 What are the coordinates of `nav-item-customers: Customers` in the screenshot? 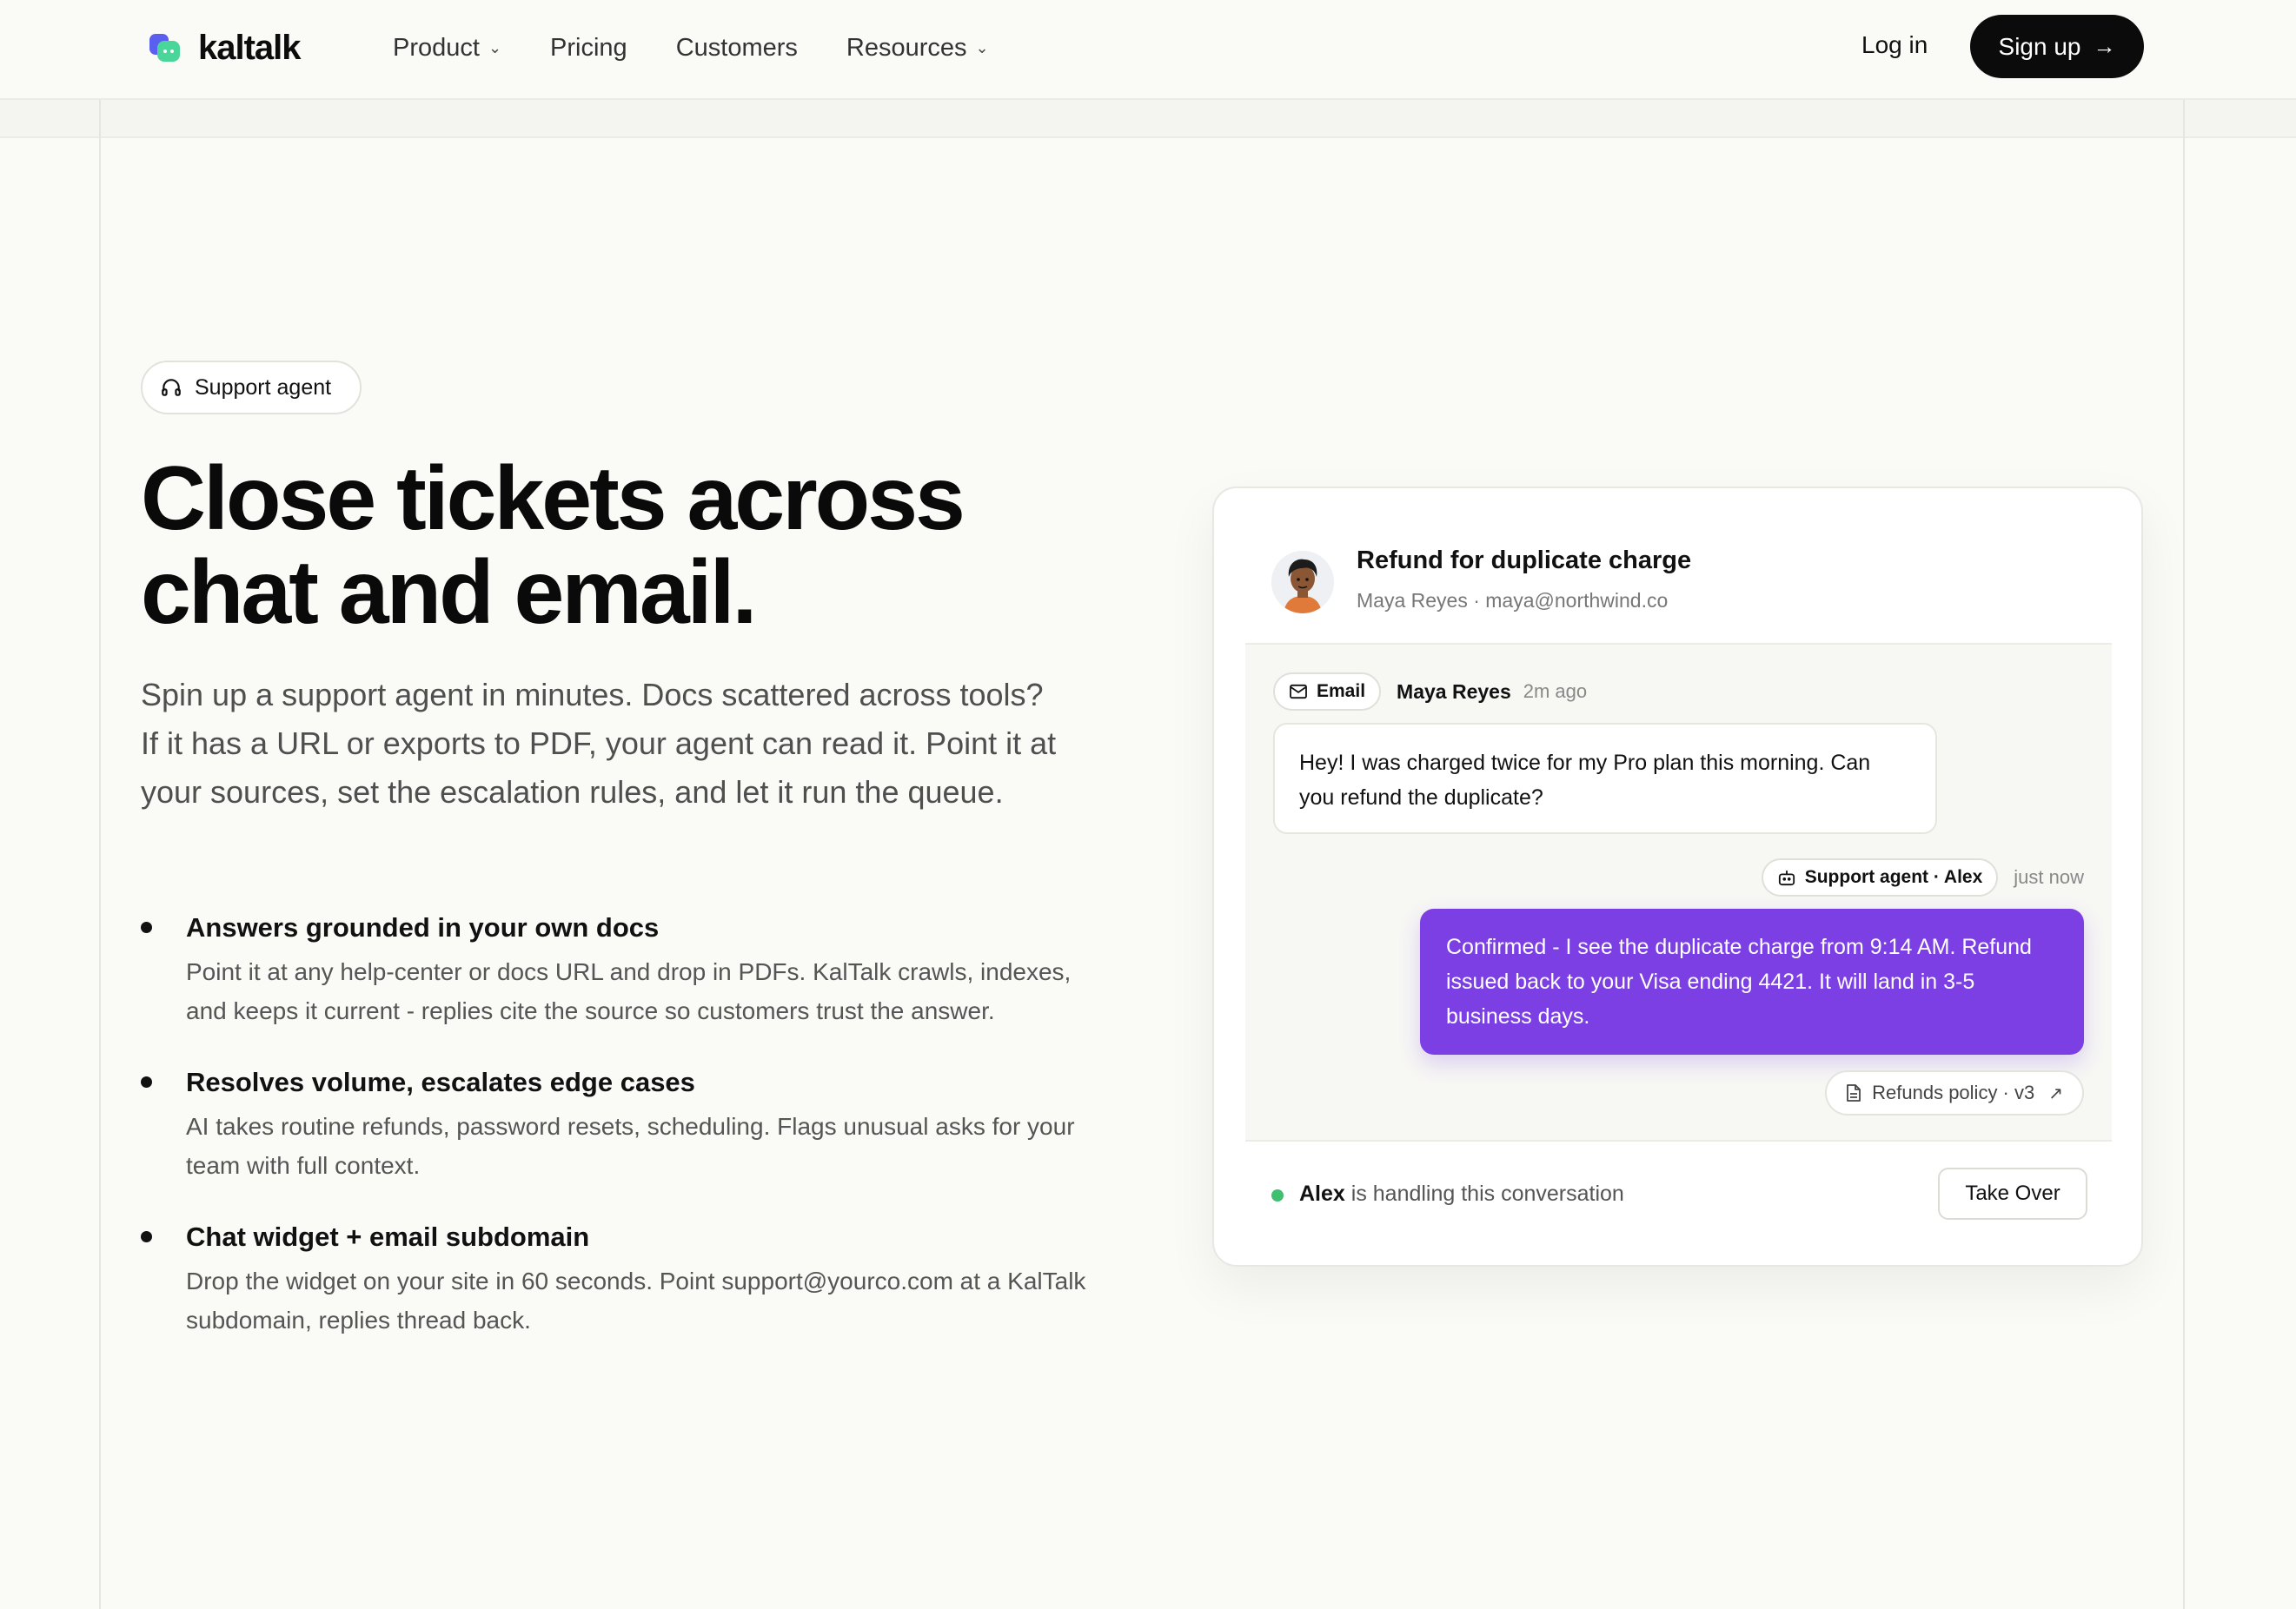 It's located at (737, 49).